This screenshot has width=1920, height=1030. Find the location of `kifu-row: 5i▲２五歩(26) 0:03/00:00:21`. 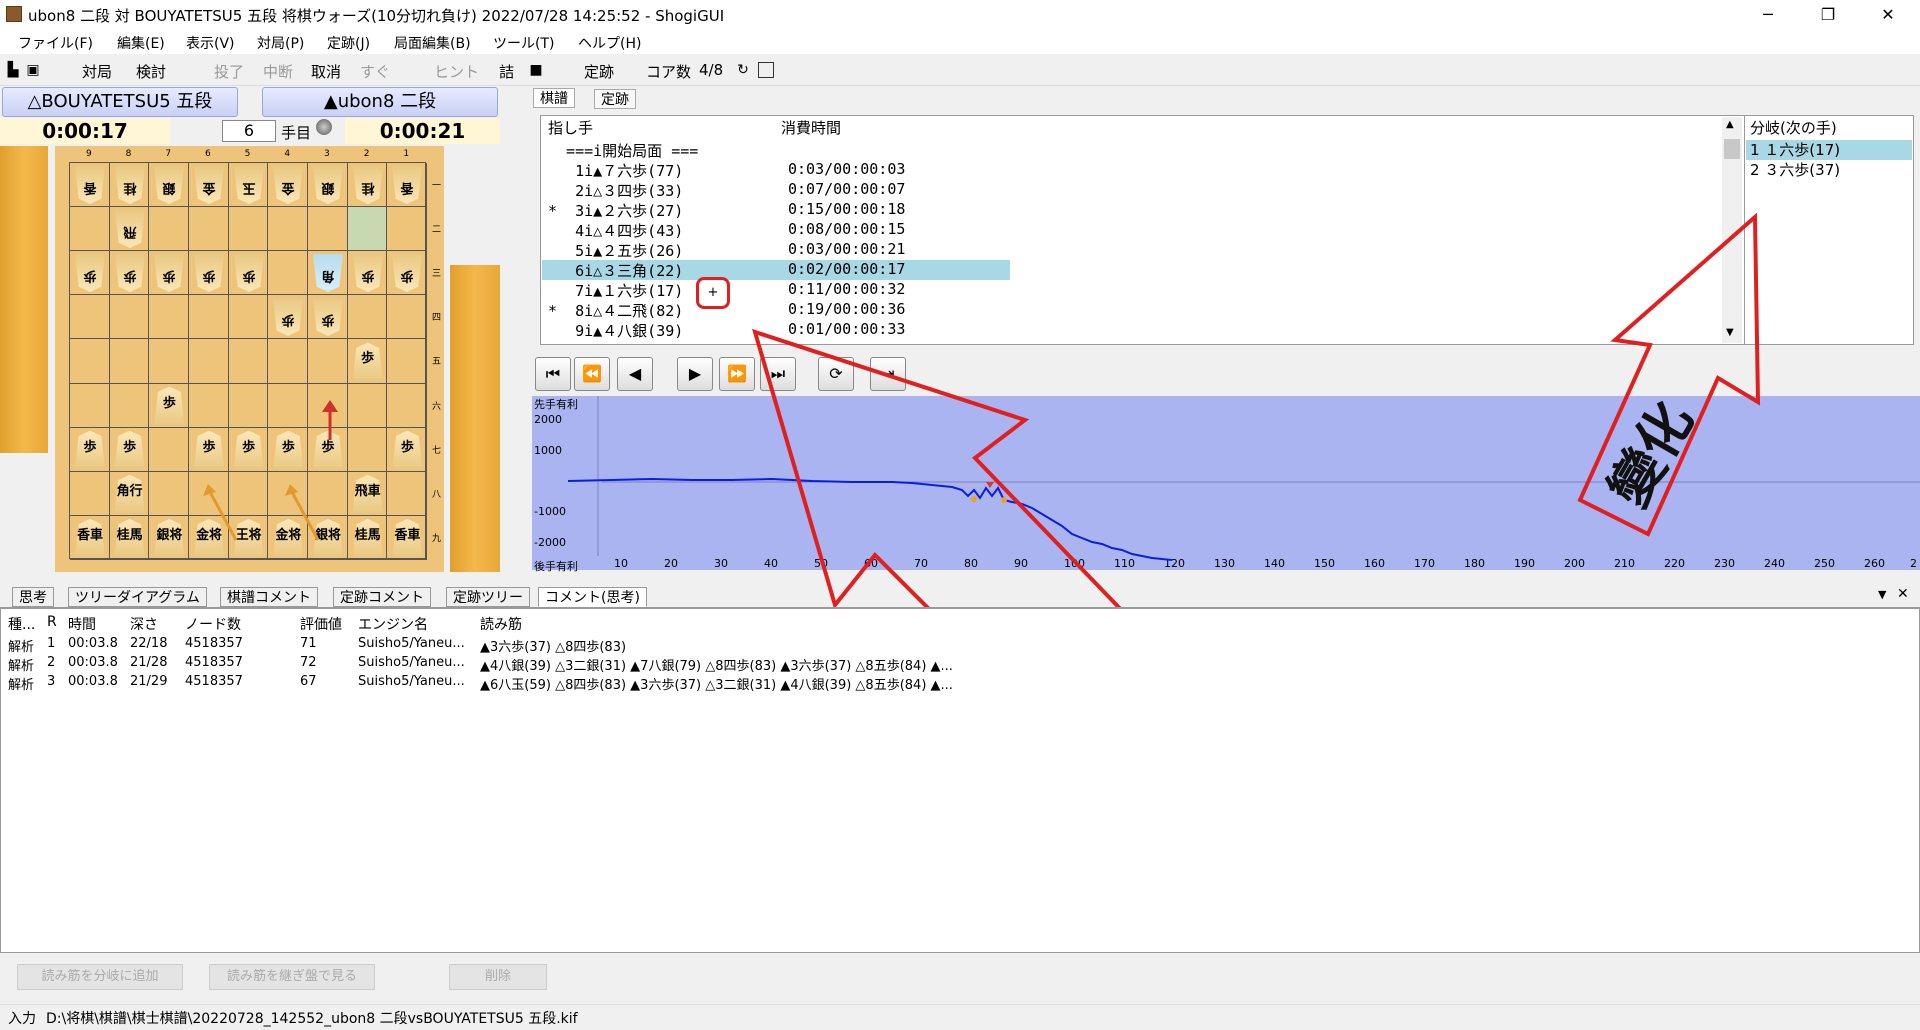

kifu-row: 5i▲２五歩(26) 0:03/00:00:21 is located at coordinates (776, 250).